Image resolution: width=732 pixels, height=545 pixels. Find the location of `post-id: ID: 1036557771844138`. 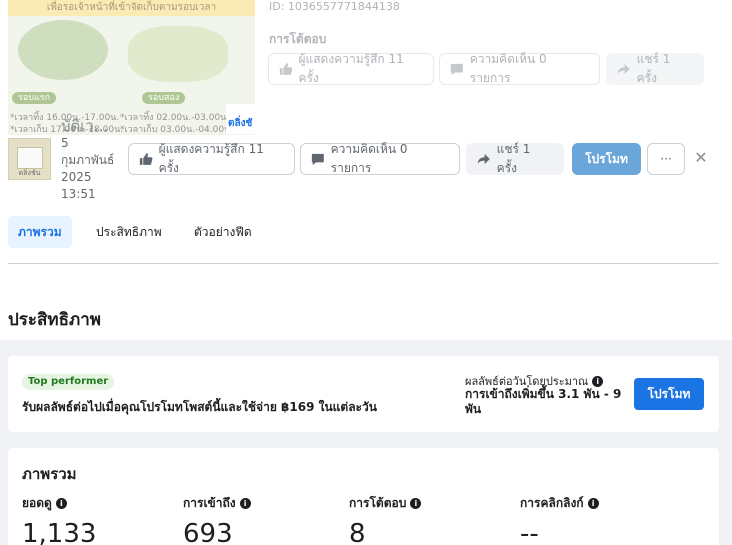

post-id: ID: 1036557771844138 is located at coordinates (334, 6).